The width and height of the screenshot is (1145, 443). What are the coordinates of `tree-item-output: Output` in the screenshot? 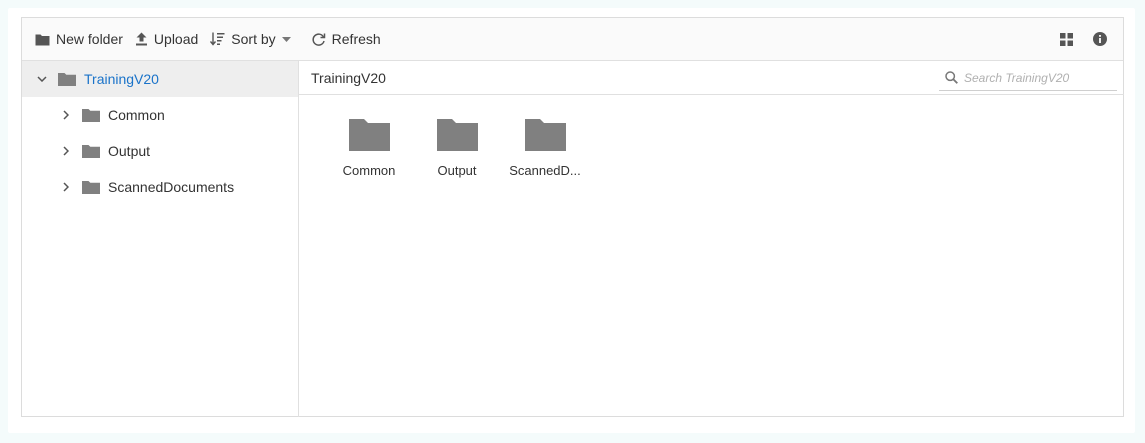 It's located at (160, 151).